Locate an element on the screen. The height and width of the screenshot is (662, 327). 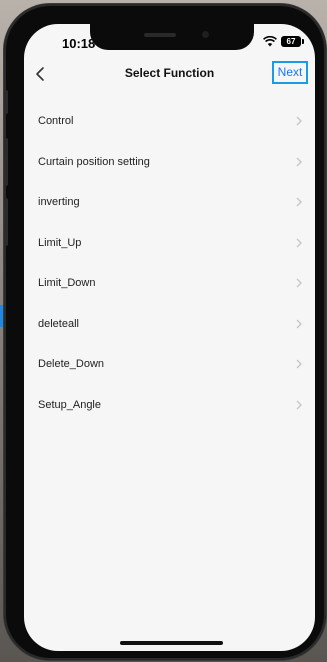
list-item-control: Control is located at coordinates (169, 121).